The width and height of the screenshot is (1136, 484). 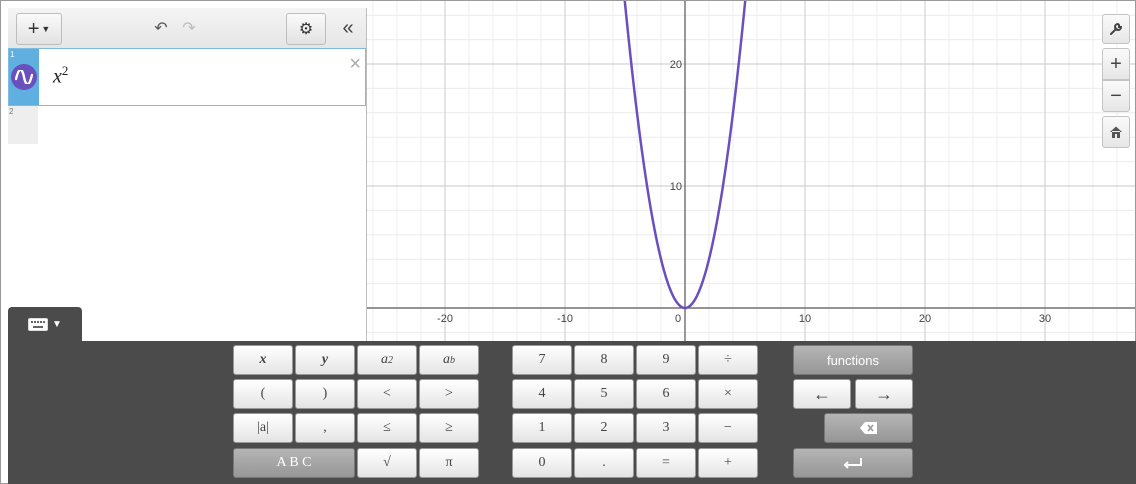 I want to click on key-greater-than: >, so click(x=449, y=394).